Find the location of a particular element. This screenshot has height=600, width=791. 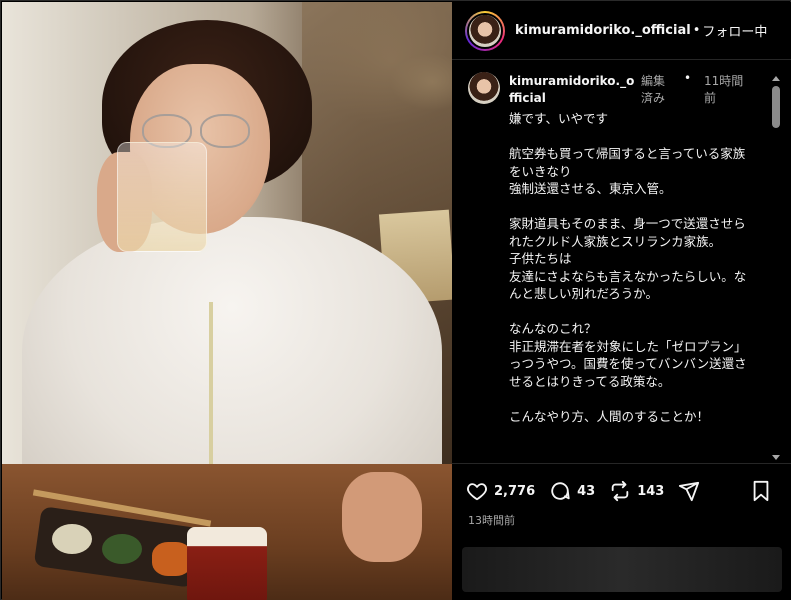

avatar-image is located at coordinates (485, 30).